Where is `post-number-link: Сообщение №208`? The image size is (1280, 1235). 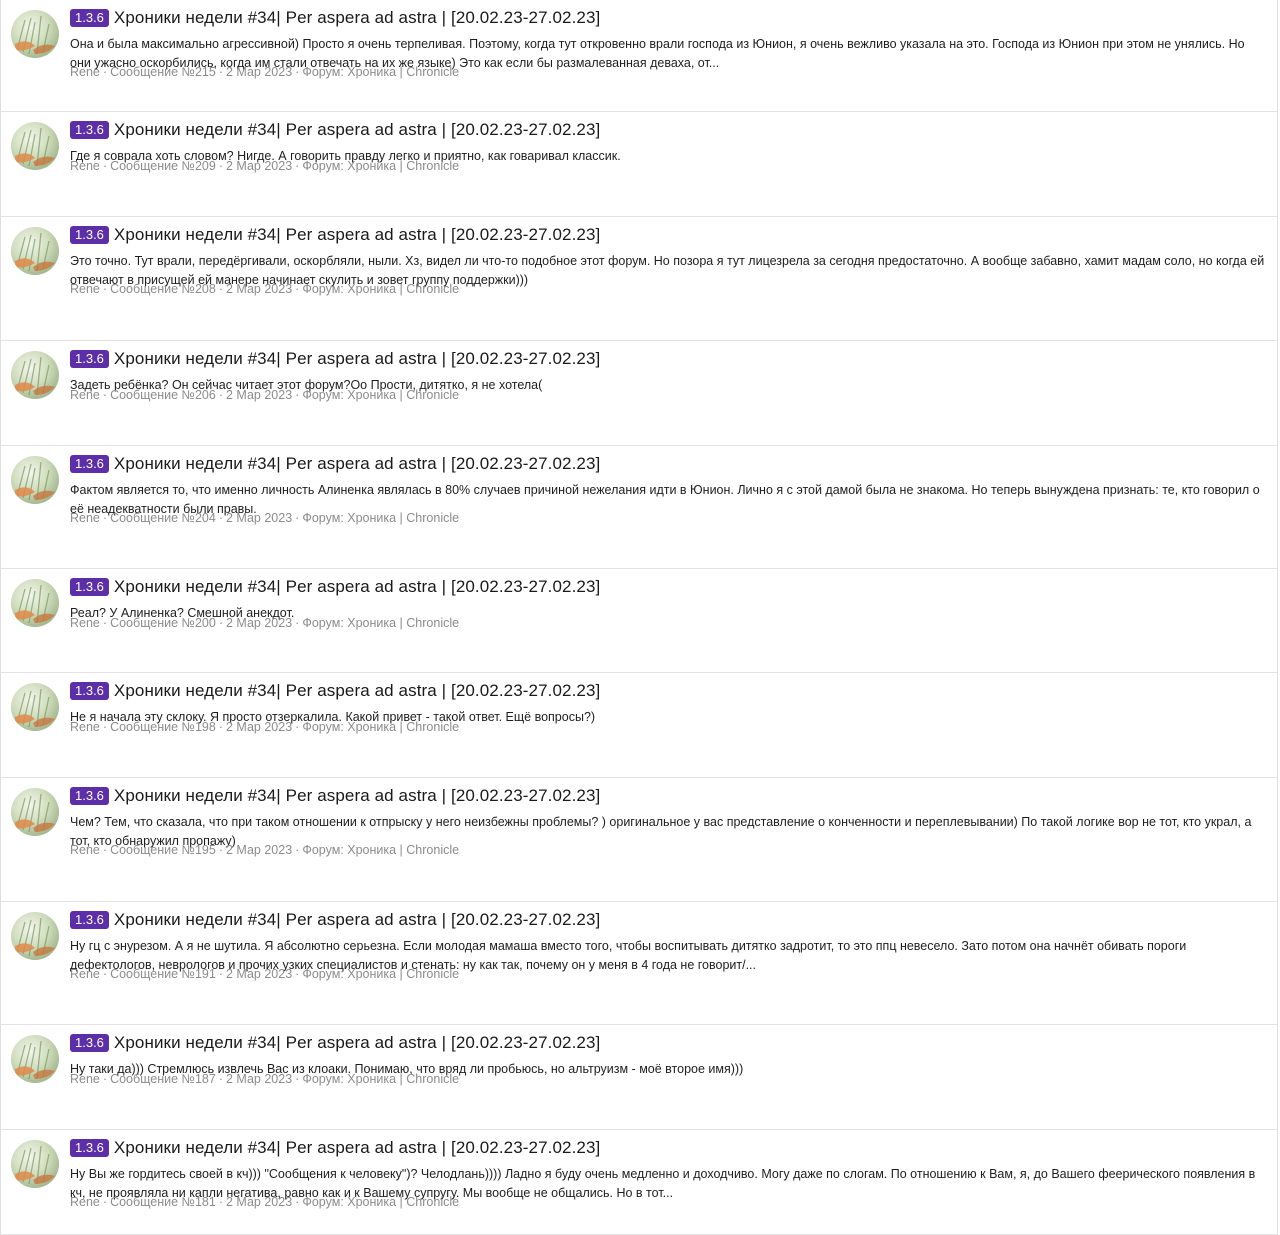 post-number-link: Сообщение №208 is located at coordinates (163, 289).